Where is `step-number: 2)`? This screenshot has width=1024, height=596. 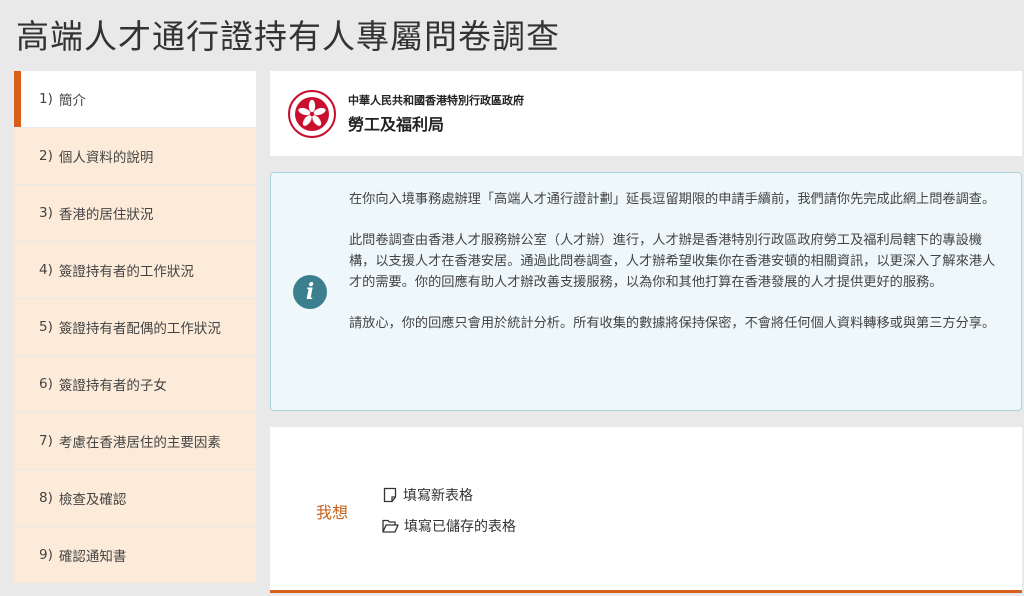
step-number: 2) is located at coordinates (46, 156).